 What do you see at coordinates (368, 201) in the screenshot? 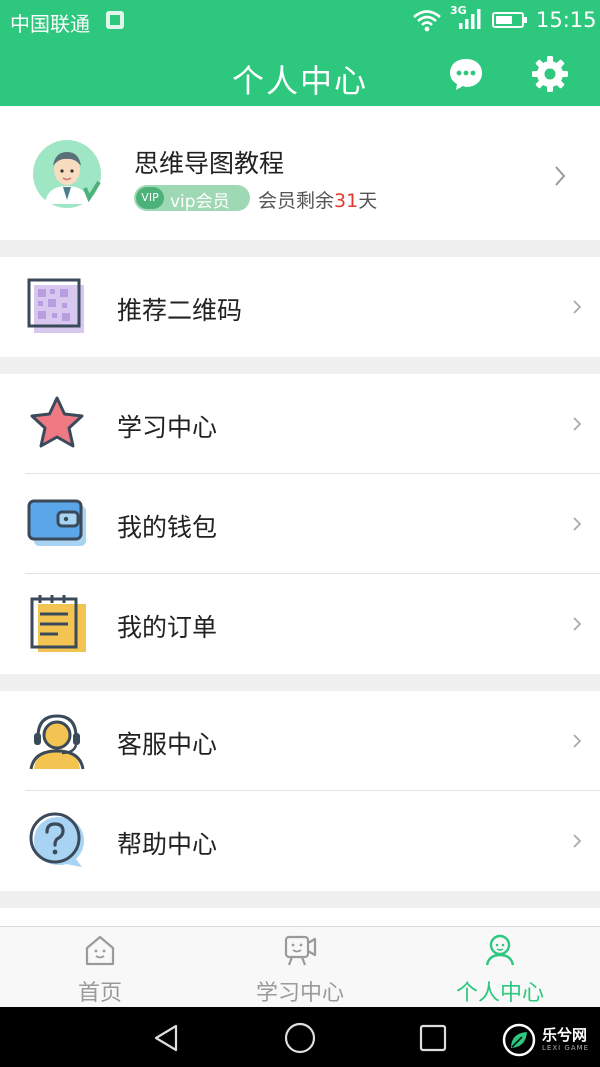
I see `days-suffix: 天` at bounding box center [368, 201].